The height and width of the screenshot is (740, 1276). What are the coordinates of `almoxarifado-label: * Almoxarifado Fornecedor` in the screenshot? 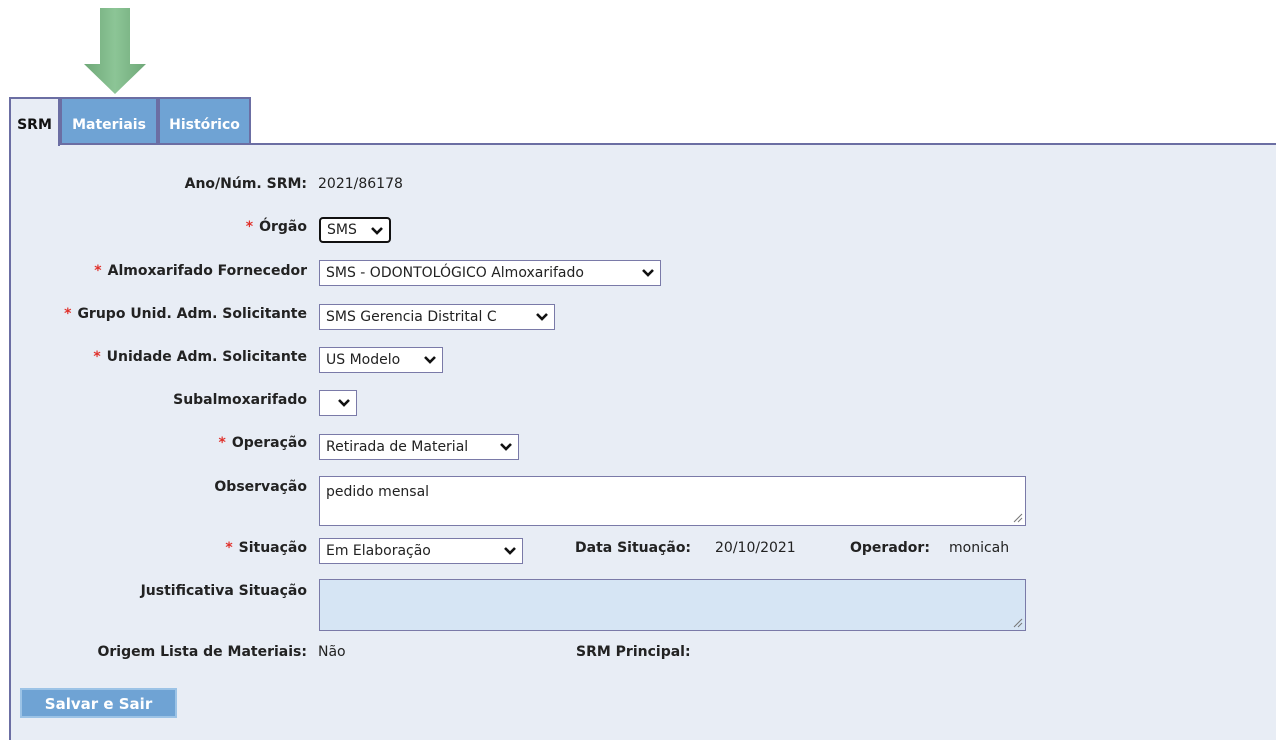 It's located at (200, 271).